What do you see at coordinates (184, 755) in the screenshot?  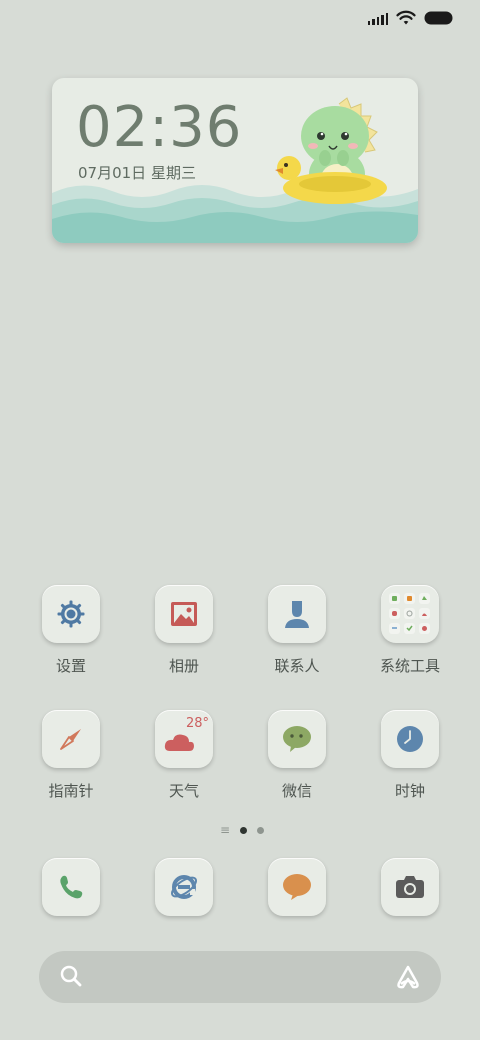 I see `app-weather: 28° 天气` at bounding box center [184, 755].